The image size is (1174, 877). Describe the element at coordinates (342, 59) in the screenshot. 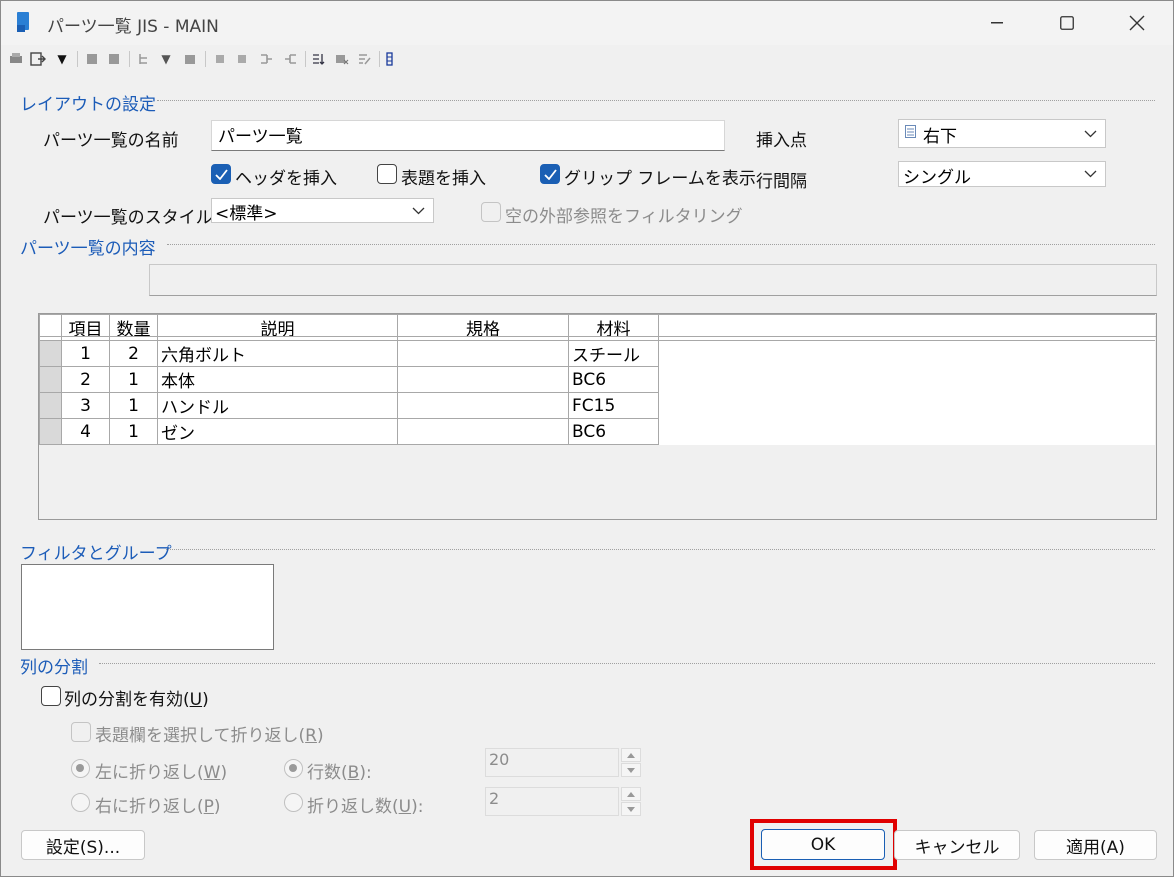

I see `delete-row-icon` at that location.